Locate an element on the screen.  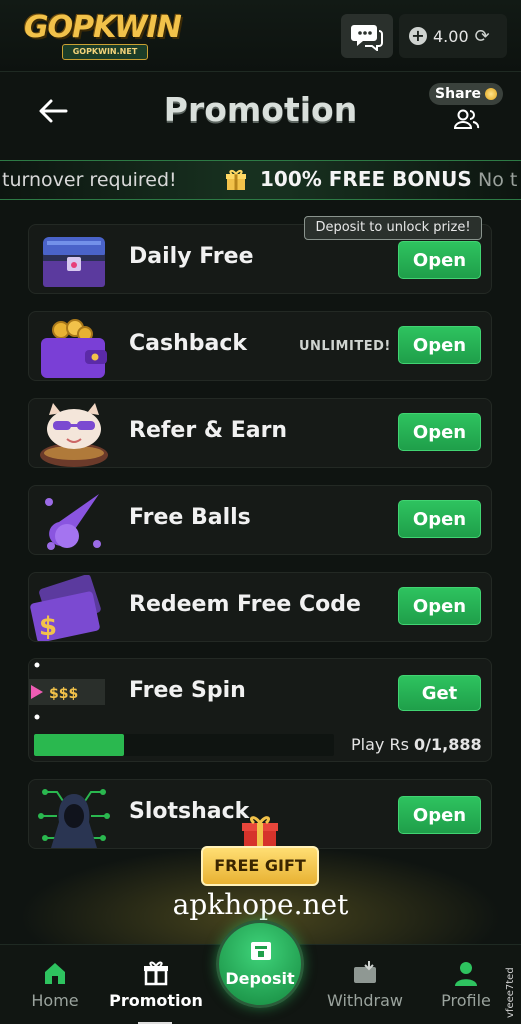
promo-card-daily-free: Daily Free Deposit to unlock prize! Open is located at coordinates (260, 255).